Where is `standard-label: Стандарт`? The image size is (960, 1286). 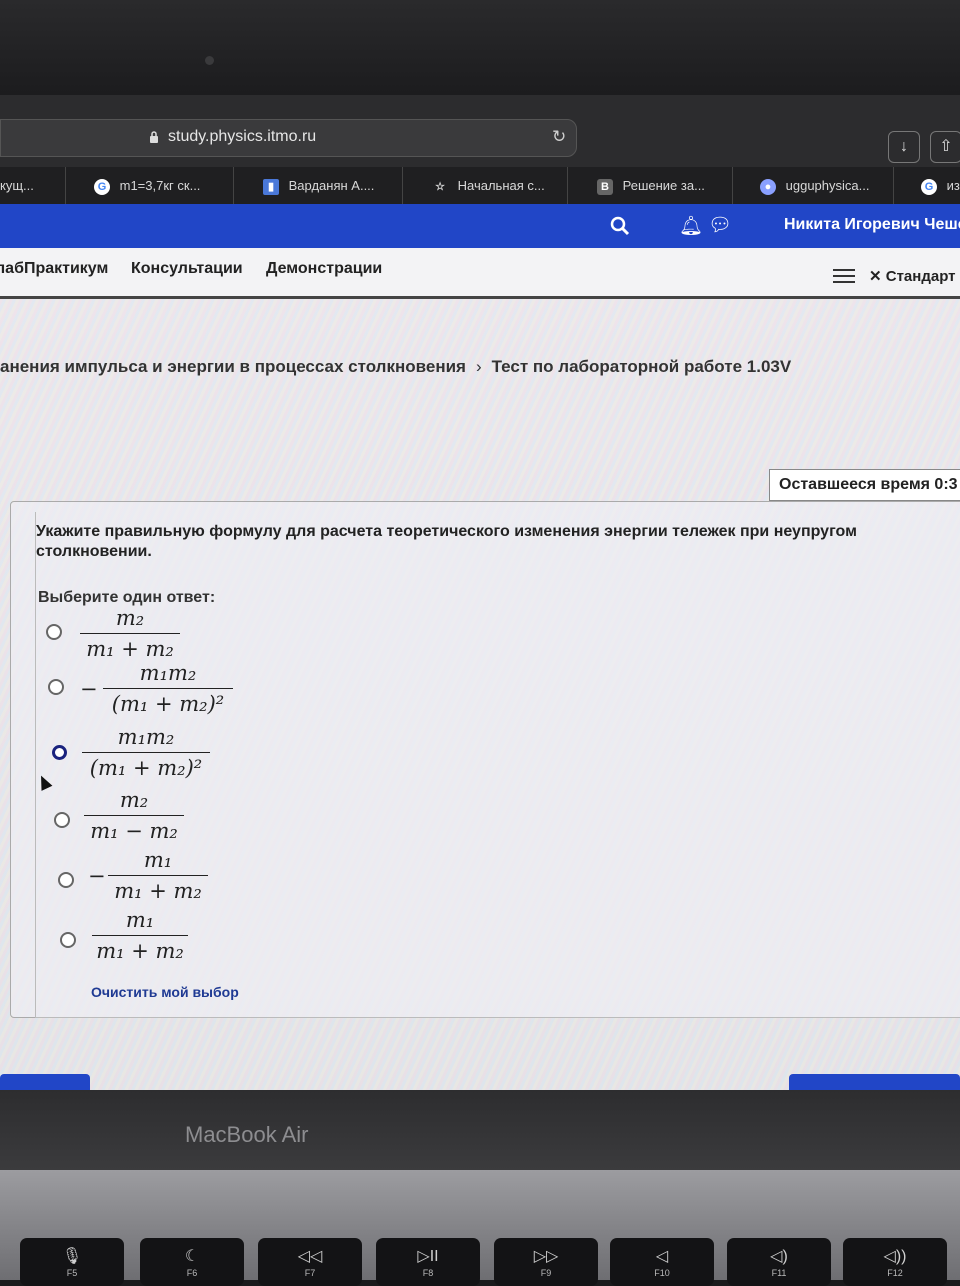 standard-label: Стандарт is located at coordinates (920, 276).